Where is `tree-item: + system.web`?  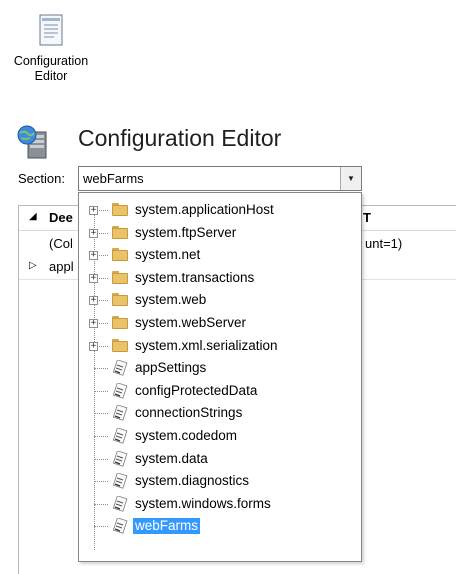
tree-item: + system.web is located at coordinates (219, 300).